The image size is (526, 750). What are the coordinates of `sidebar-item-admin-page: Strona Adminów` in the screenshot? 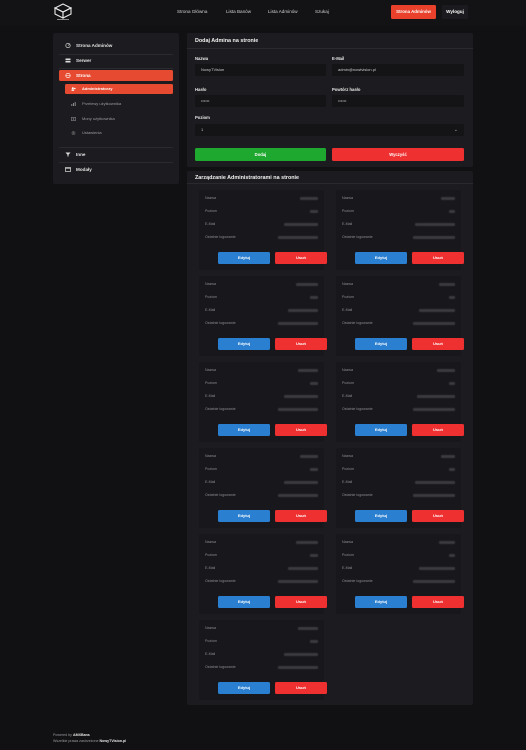 It's located at (116, 45).